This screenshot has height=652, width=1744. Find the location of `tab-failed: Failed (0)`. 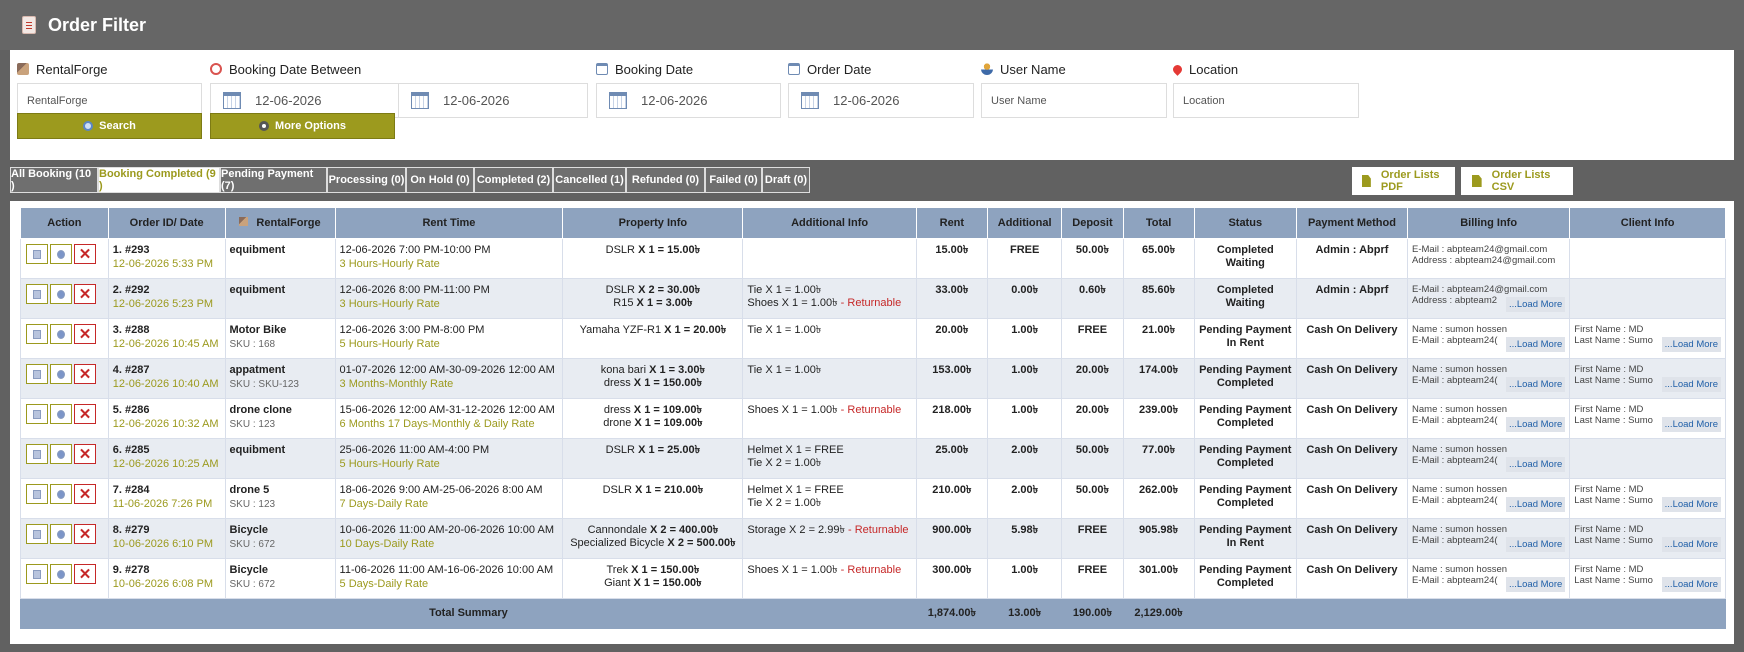

tab-failed: Failed (0) is located at coordinates (733, 180).